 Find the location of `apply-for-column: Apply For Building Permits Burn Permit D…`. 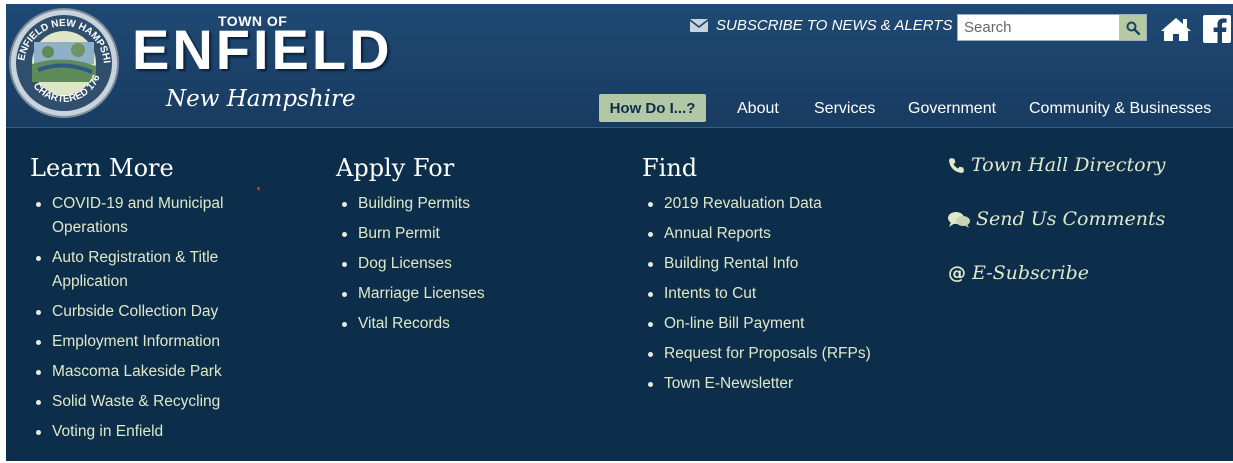

apply-for-column: Apply For Building Permits Burn Permit D… is located at coordinates (466, 248).